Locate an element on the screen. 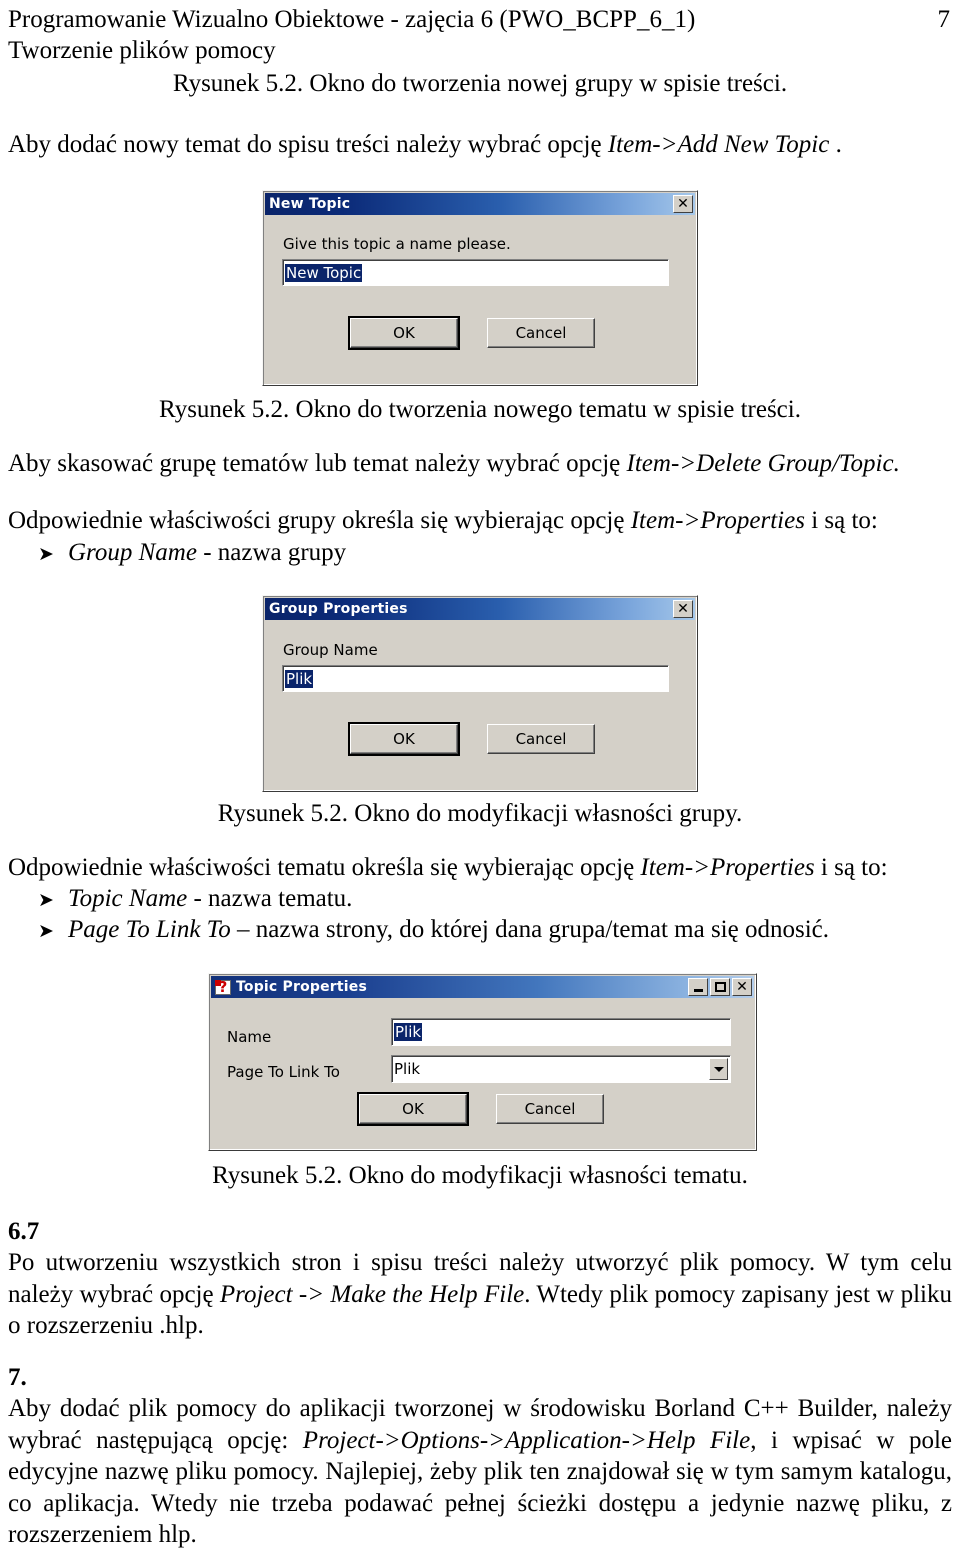 The height and width of the screenshot is (1551, 960). minimize-icon is located at coordinates (698, 987).